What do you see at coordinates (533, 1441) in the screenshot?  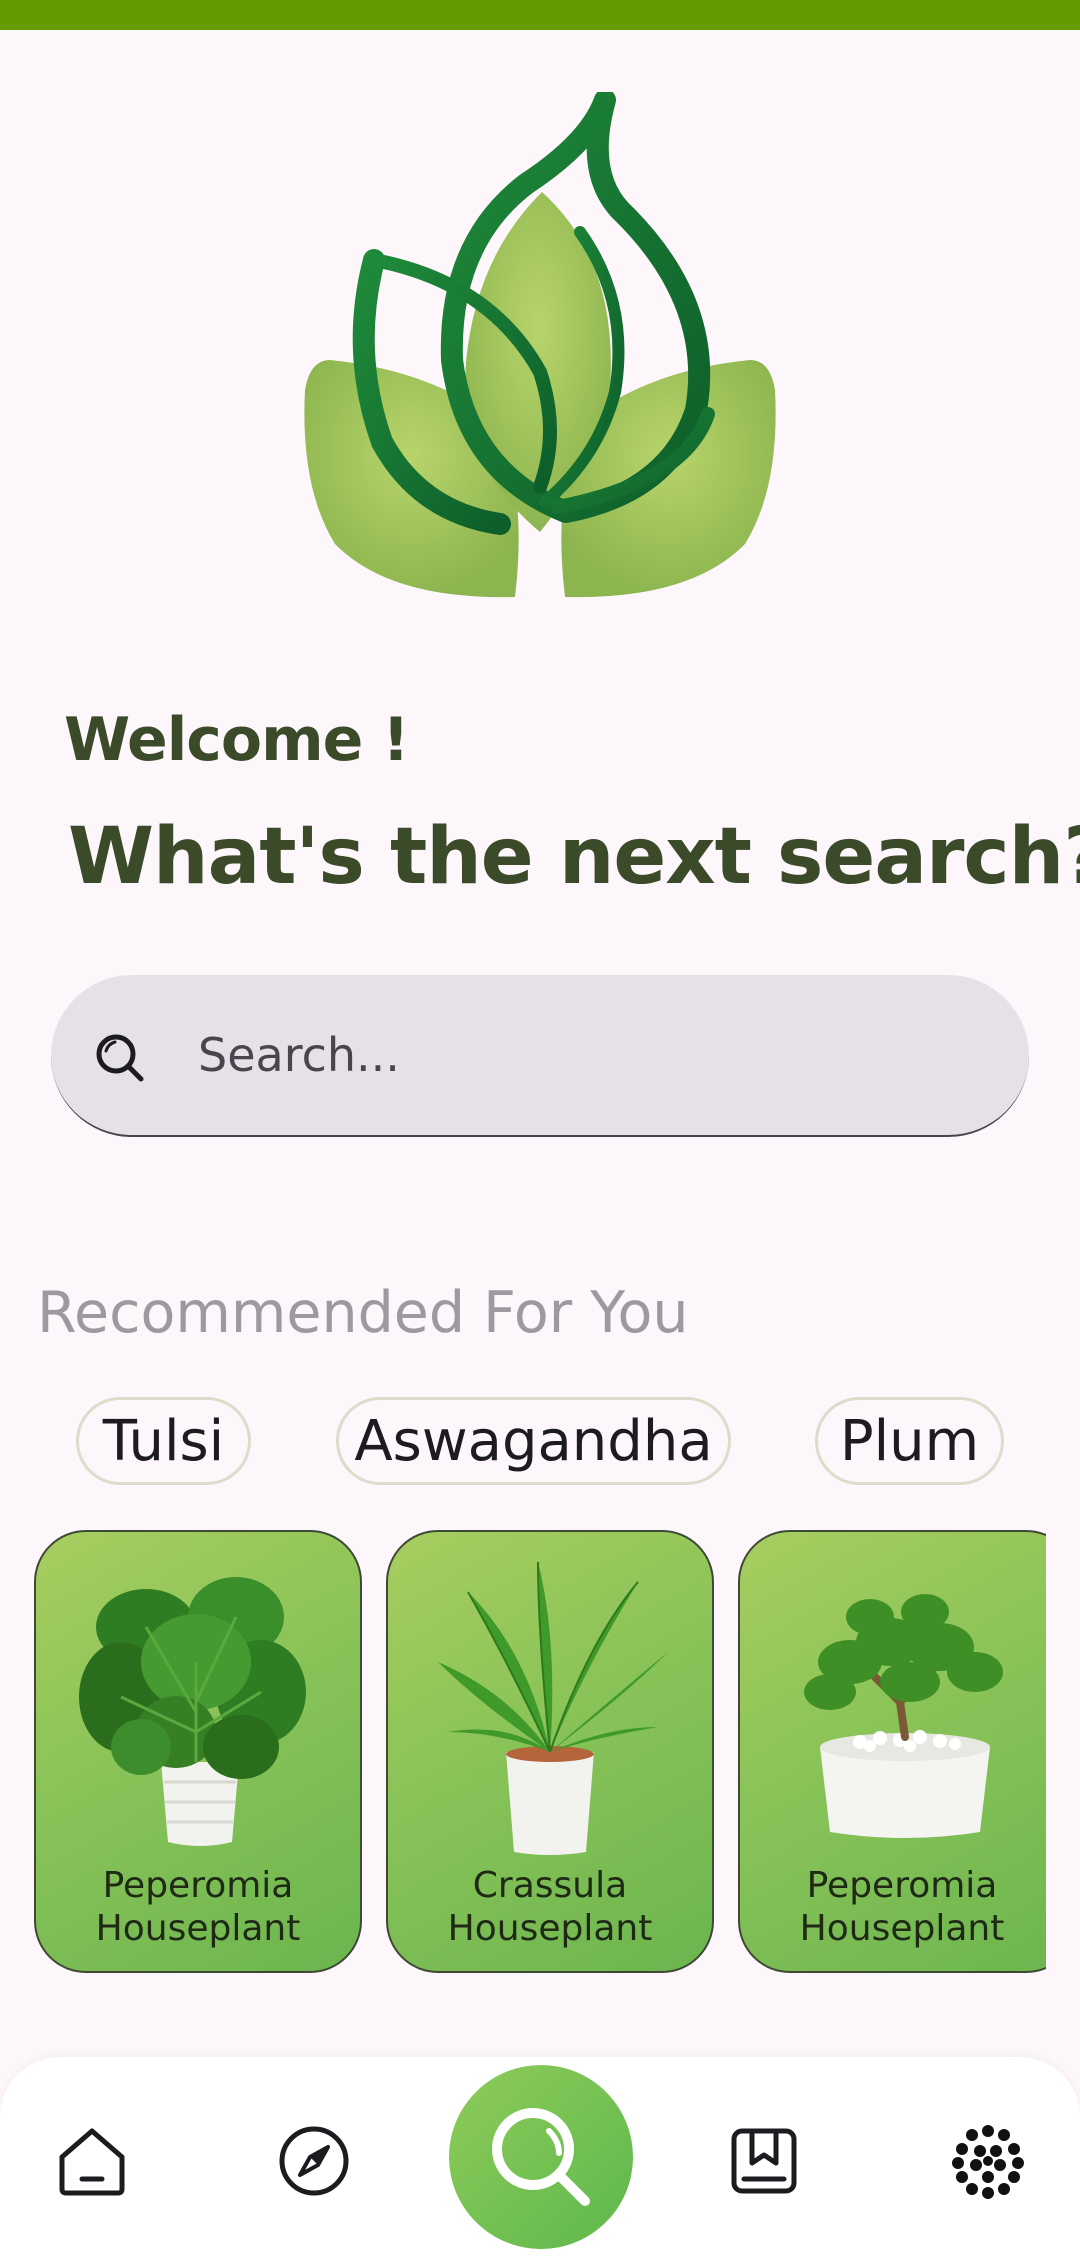 I see `chip-aswagandha: Aswagandha` at bounding box center [533, 1441].